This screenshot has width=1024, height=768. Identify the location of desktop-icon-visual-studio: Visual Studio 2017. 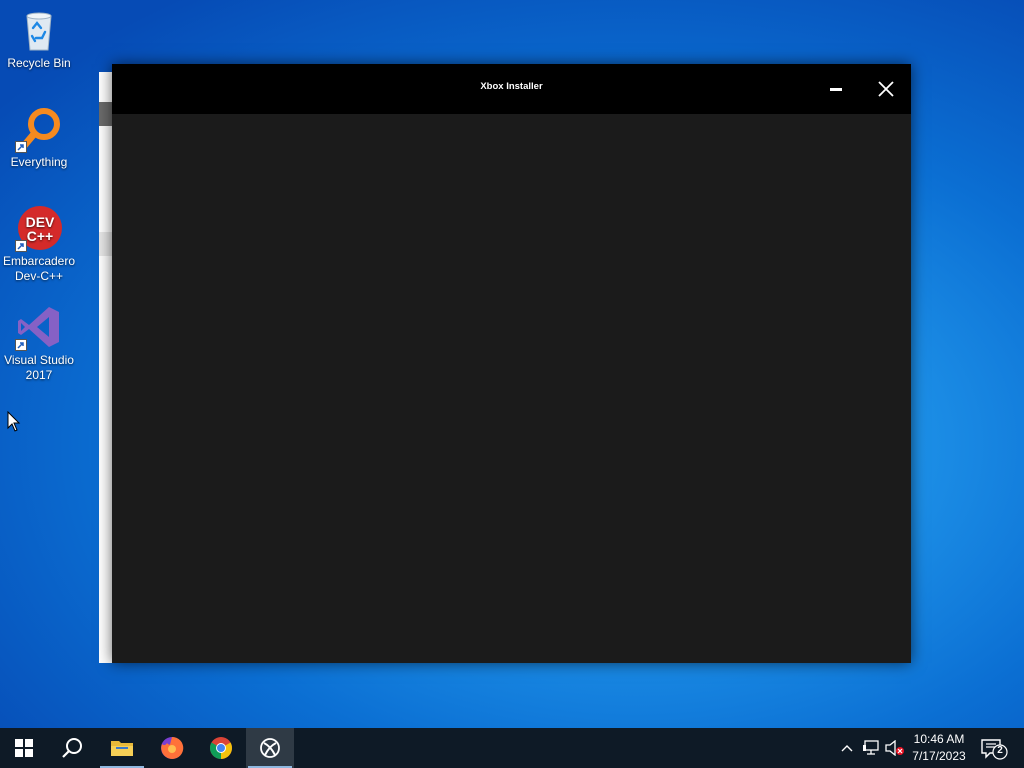
(39, 343).